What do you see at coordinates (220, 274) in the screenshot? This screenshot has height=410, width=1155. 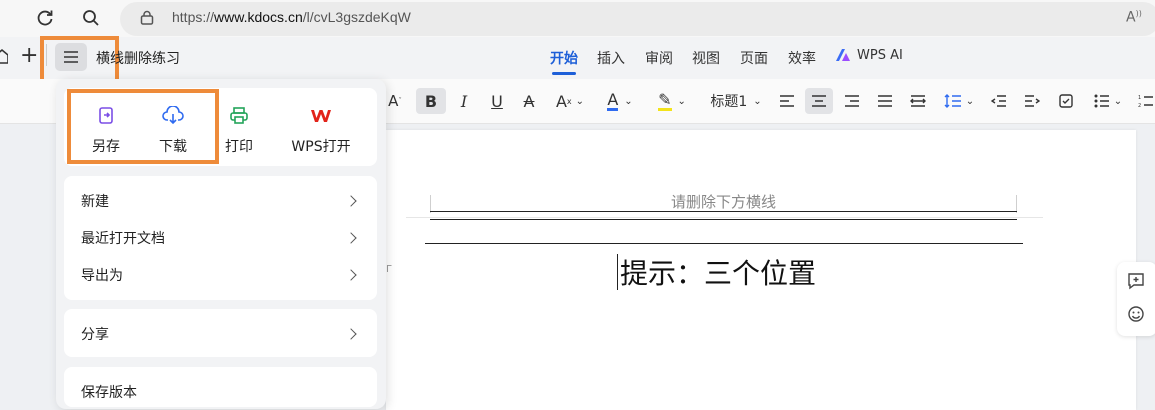 I see `menu-item-export: 导出为` at bounding box center [220, 274].